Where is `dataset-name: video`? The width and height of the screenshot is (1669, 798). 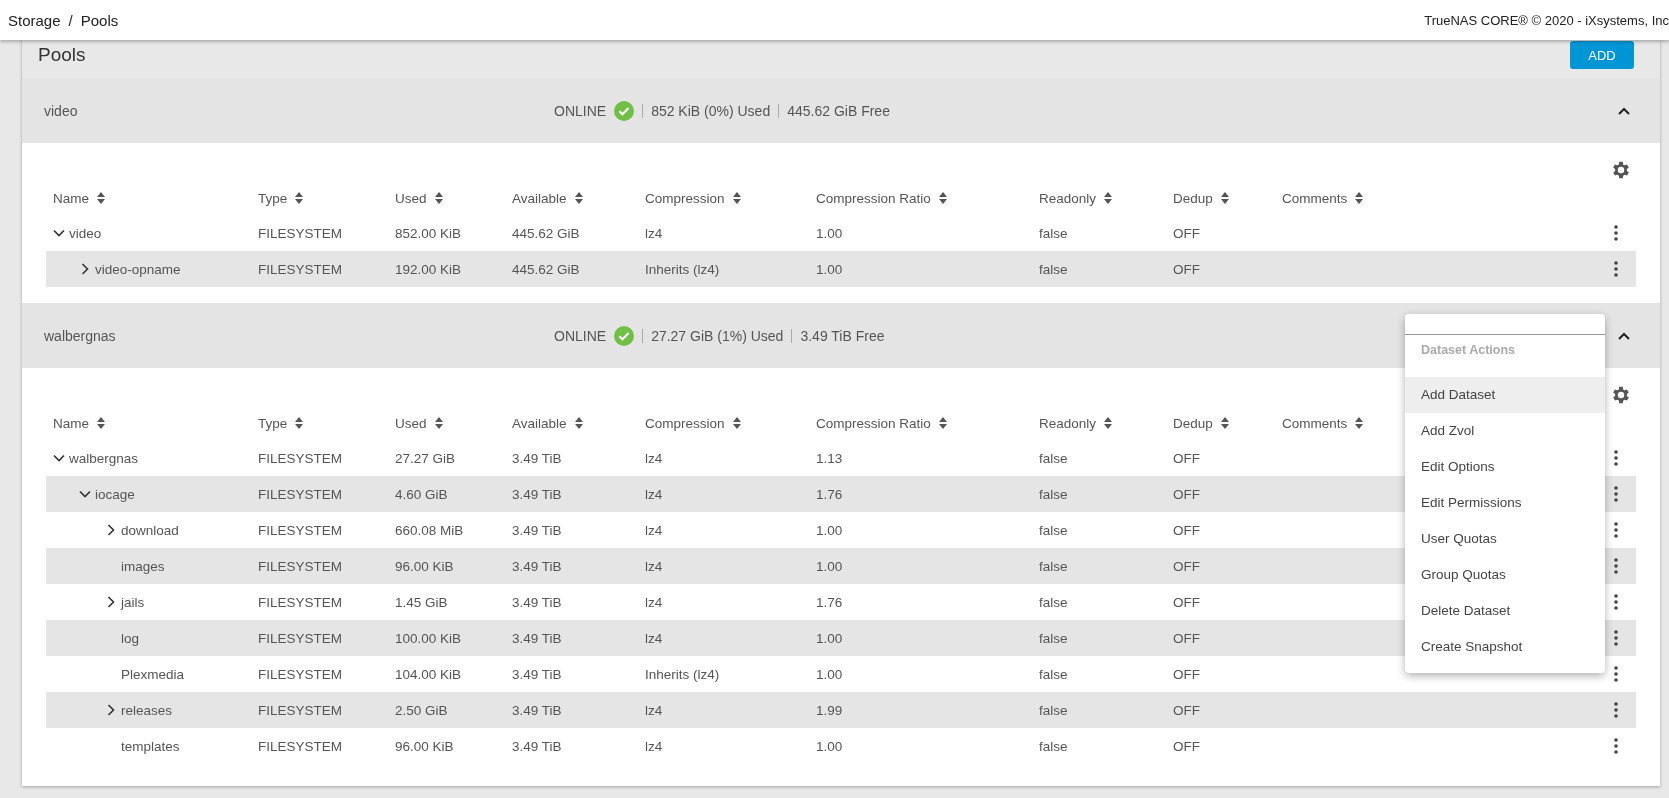
dataset-name: video is located at coordinates (85, 233).